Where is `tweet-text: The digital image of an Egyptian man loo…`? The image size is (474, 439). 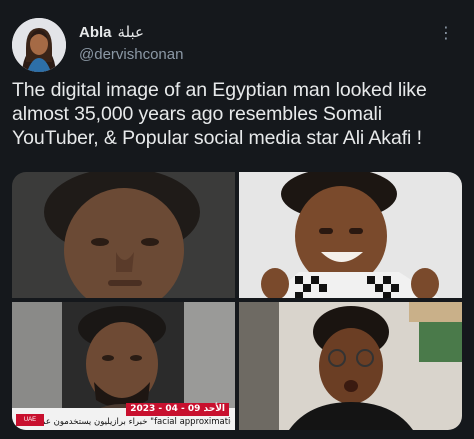
tweet-text: The digital image of an Egyptian man loo… is located at coordinates (219, 114).